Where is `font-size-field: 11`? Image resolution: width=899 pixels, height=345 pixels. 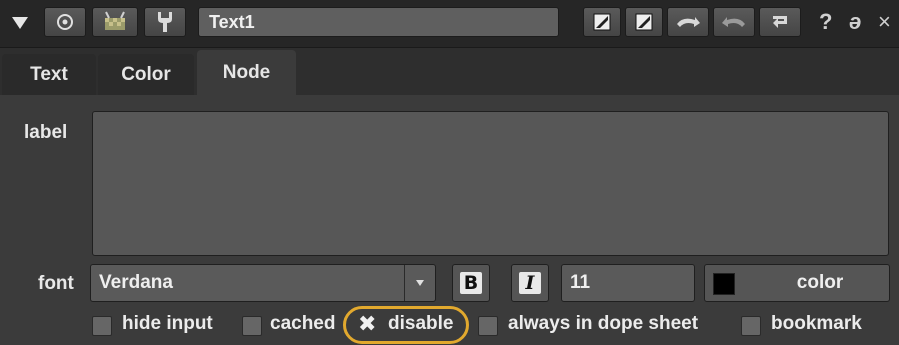
font-size-field: 11 is located at coordinates (628, 283).